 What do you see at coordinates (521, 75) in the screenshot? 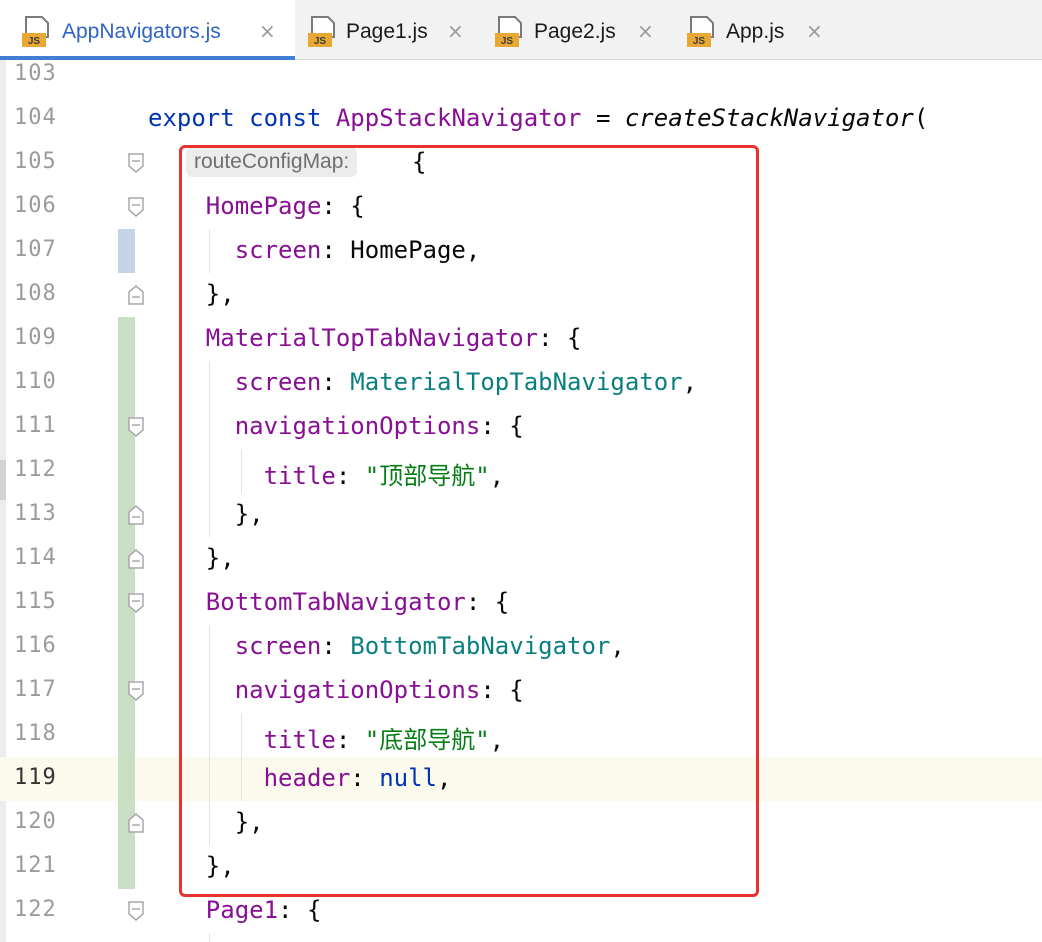
I see `code-line: 103` at bounding box center [521, 75].